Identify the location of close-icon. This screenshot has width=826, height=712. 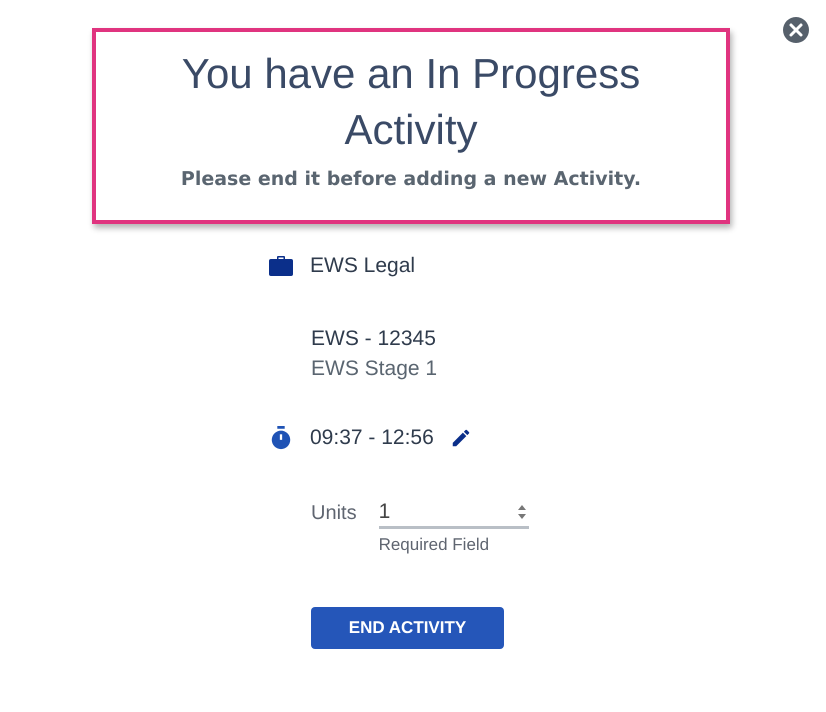
(796, 30).